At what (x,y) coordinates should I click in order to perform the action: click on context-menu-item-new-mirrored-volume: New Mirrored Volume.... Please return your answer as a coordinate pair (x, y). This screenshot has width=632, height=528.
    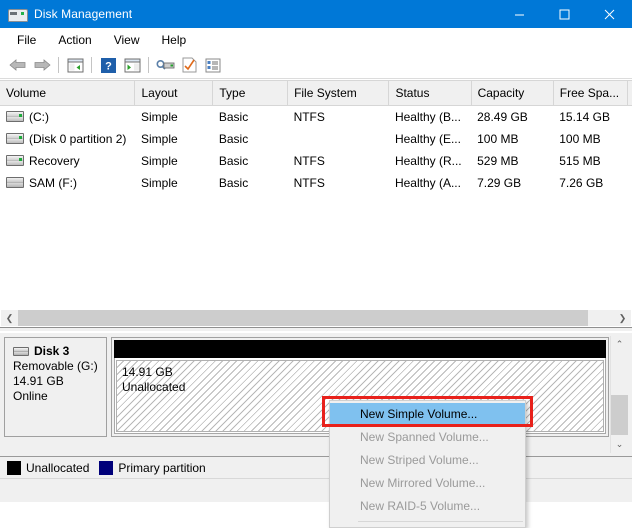
    Looking at the image, I should click on (423, 483).